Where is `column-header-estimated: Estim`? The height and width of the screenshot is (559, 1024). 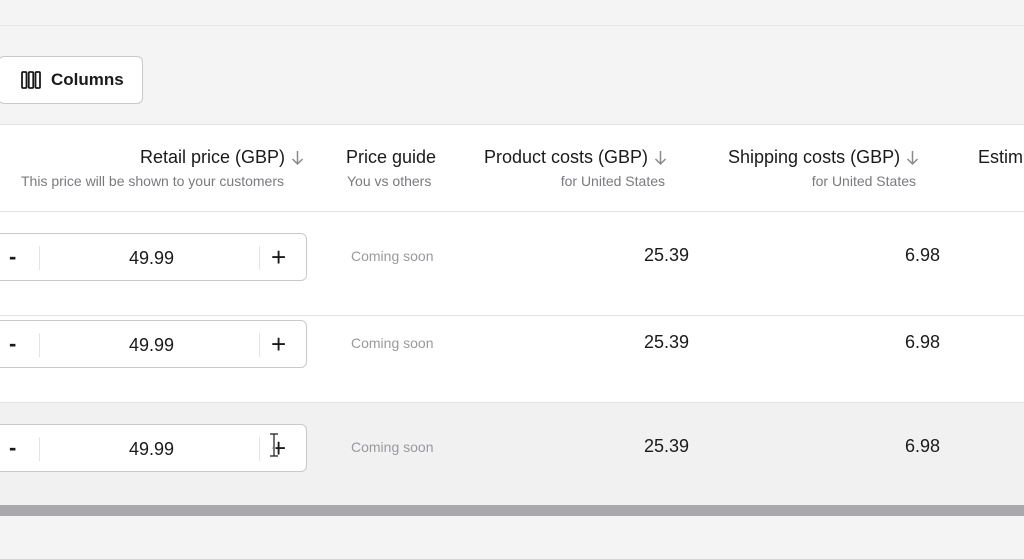
column-header-estimated: Estim is located at coordinates (1000, 157).